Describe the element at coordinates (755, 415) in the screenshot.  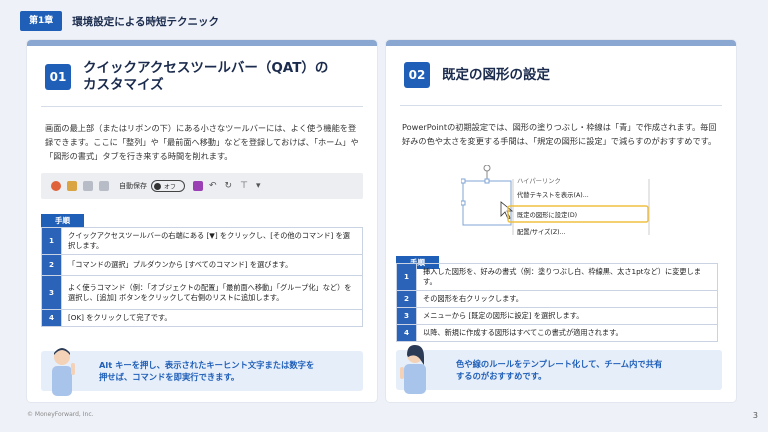
I see `page-number: 3` at that location.